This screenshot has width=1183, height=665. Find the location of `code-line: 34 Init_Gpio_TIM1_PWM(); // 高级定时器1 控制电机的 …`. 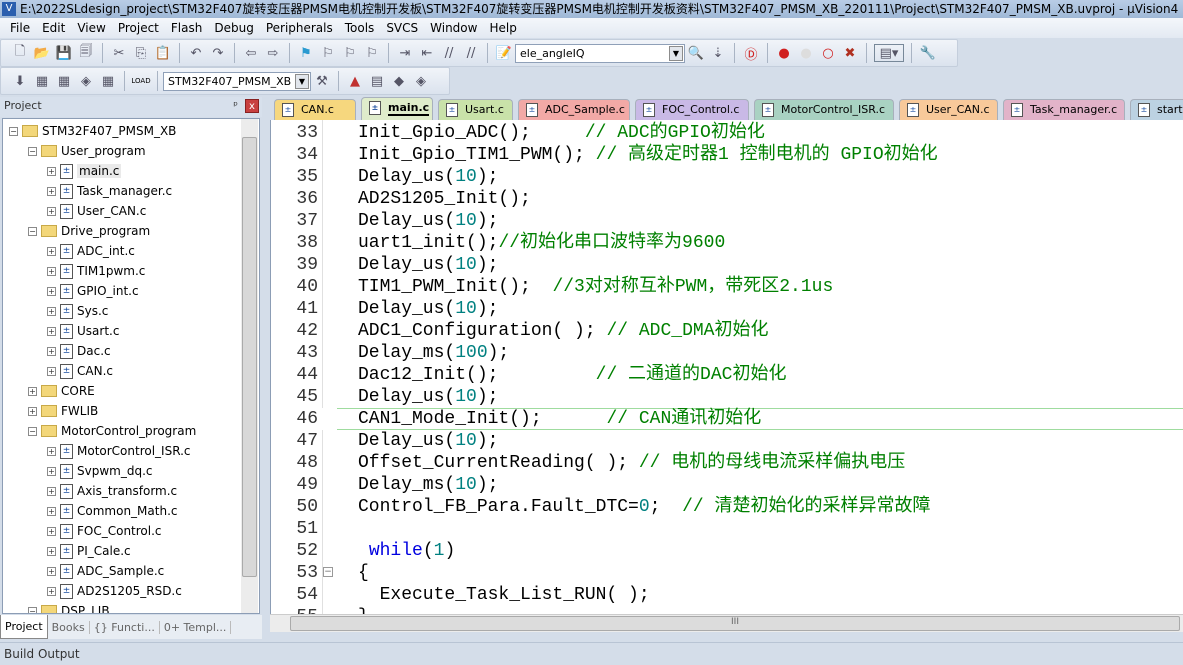

code-line: 34 Init_Gpio_TIM1_PWM(); // 高级定时器1 控制电机的 … is located at coordinates (727, 155).